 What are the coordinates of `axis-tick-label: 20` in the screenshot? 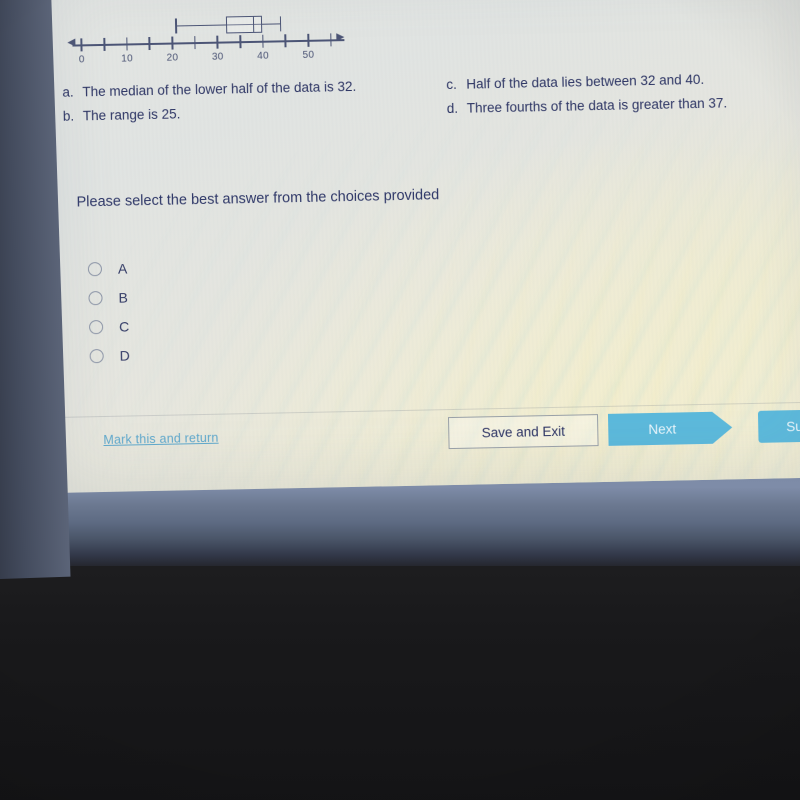 It's located at (172, 58).